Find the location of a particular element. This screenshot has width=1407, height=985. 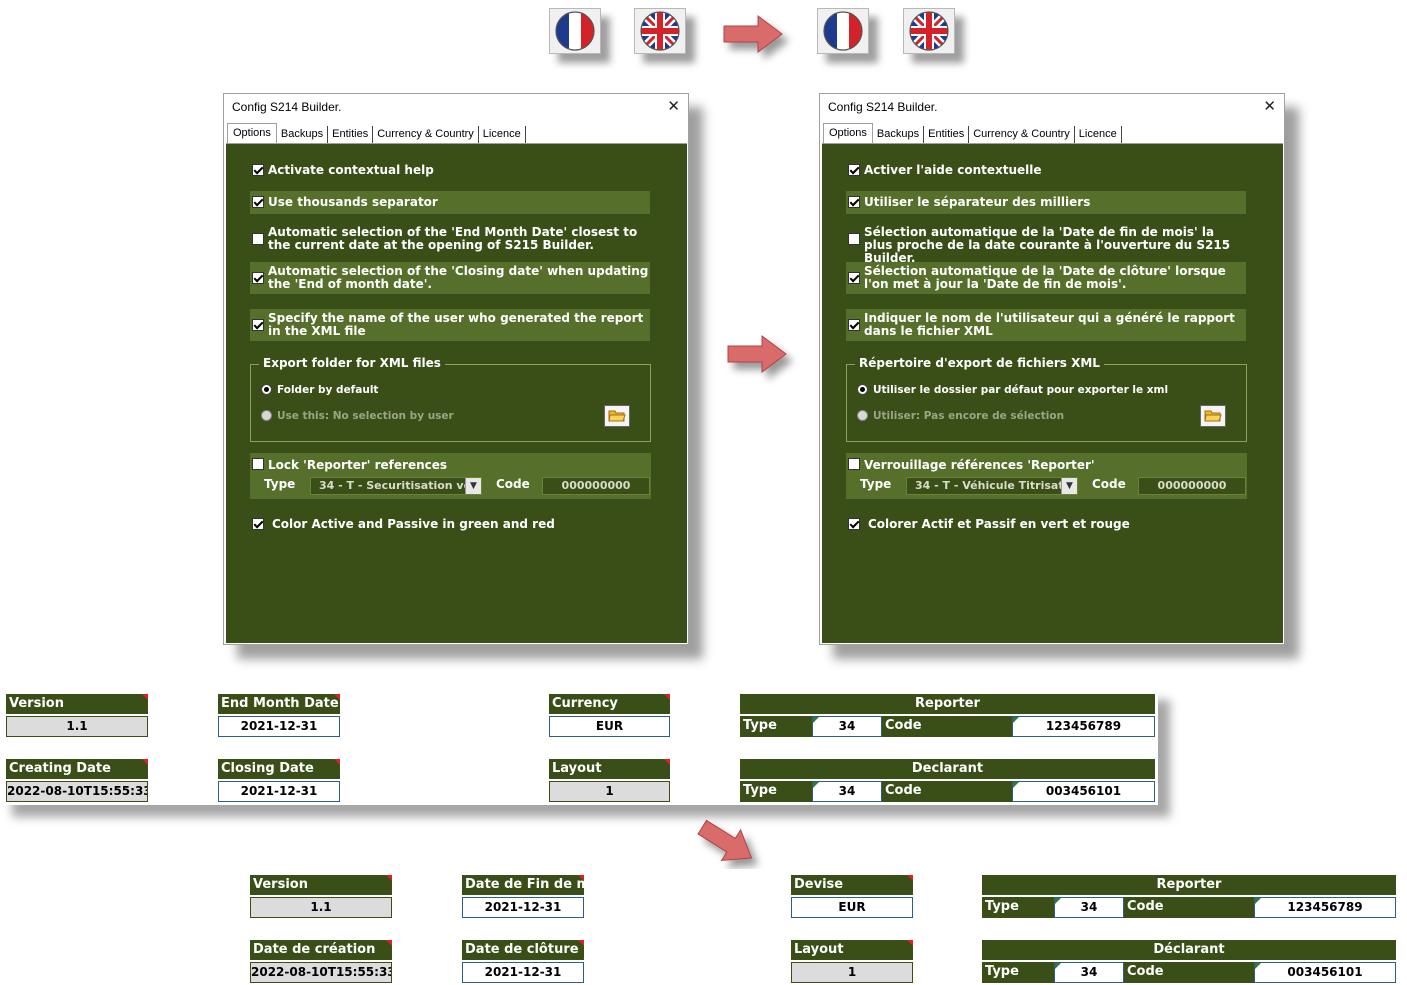

code-label: Code is located at coordinates (947, 791).